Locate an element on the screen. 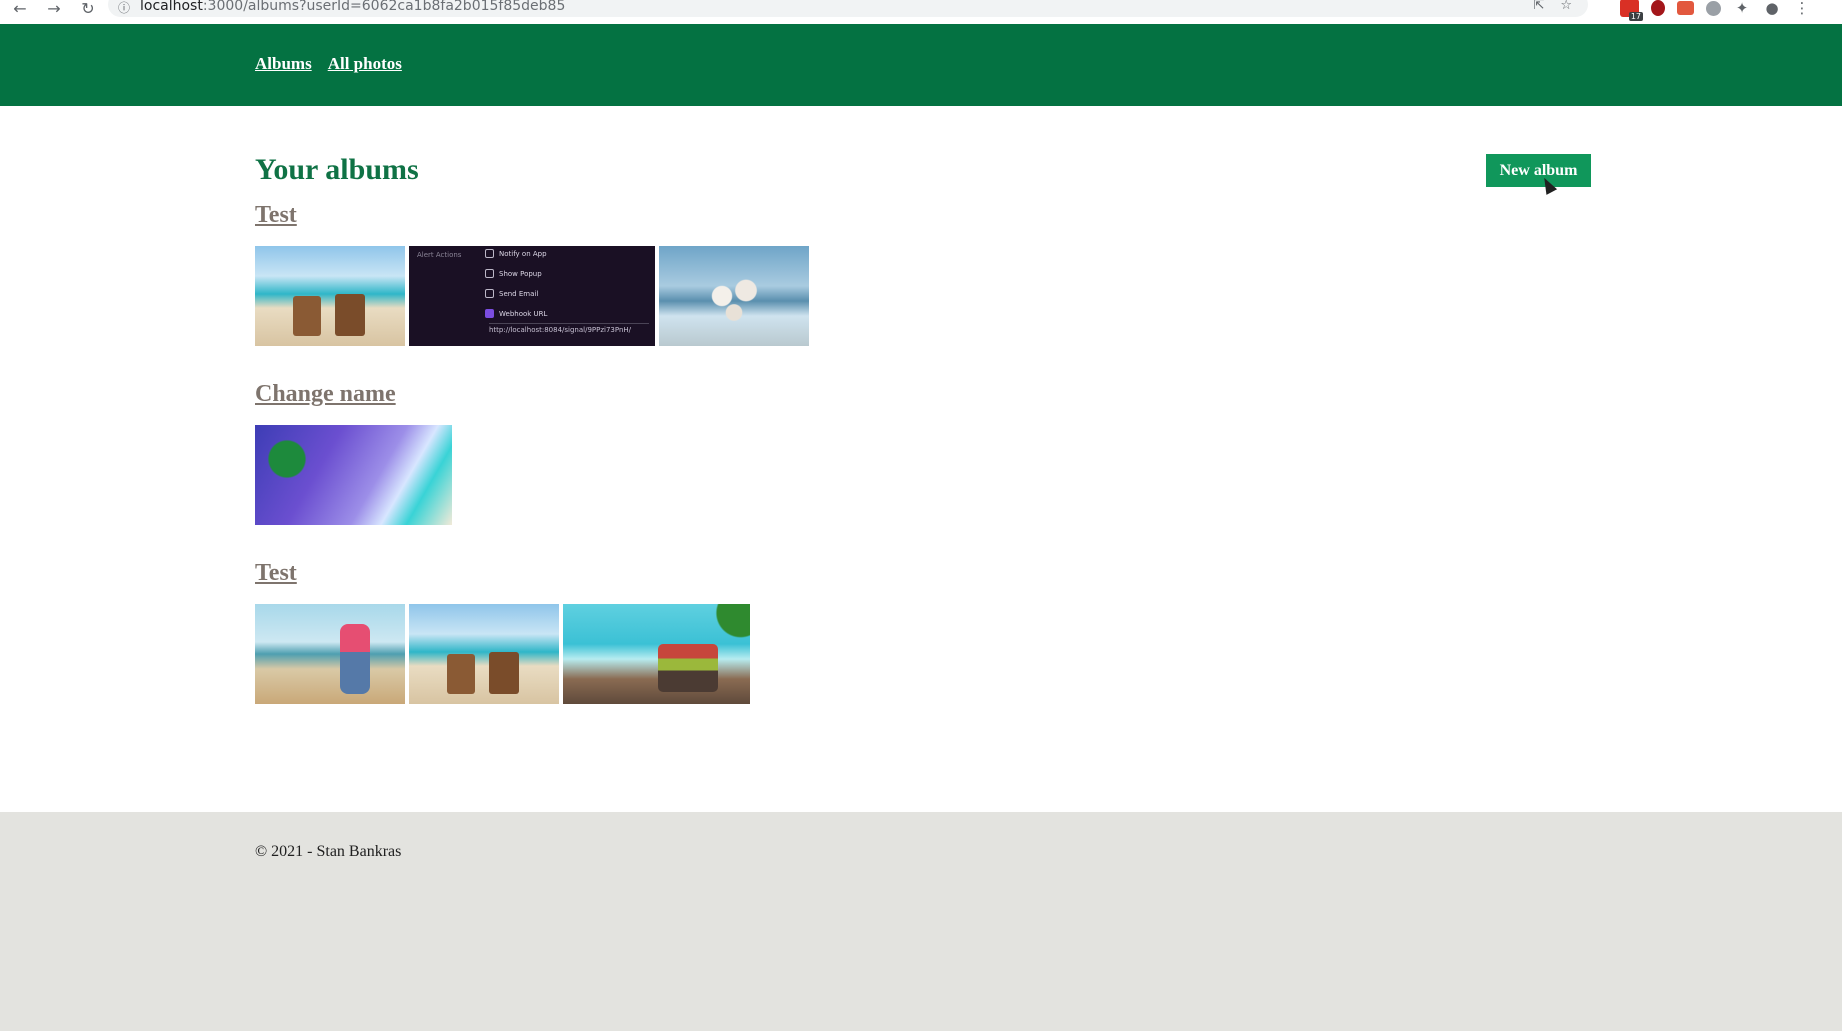 Image resolution: width=1842 pixels, height=1031 pixels. main-nav: Albums All photos is located at coordinates (328, 64).